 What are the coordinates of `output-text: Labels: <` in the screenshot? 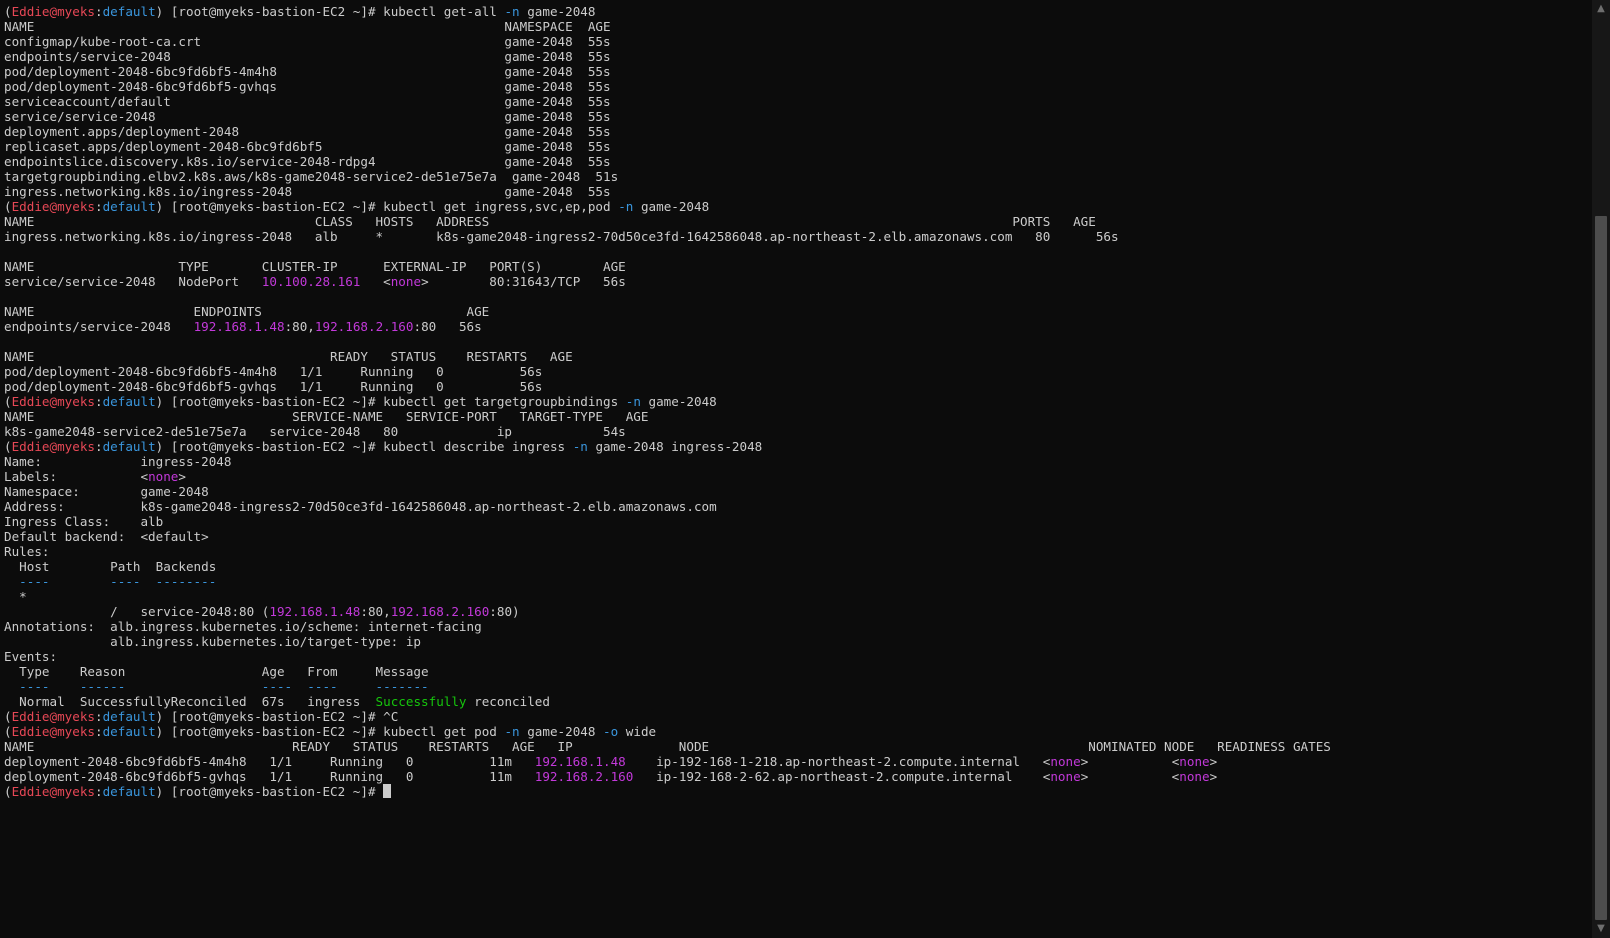 It's located at (76, 476).